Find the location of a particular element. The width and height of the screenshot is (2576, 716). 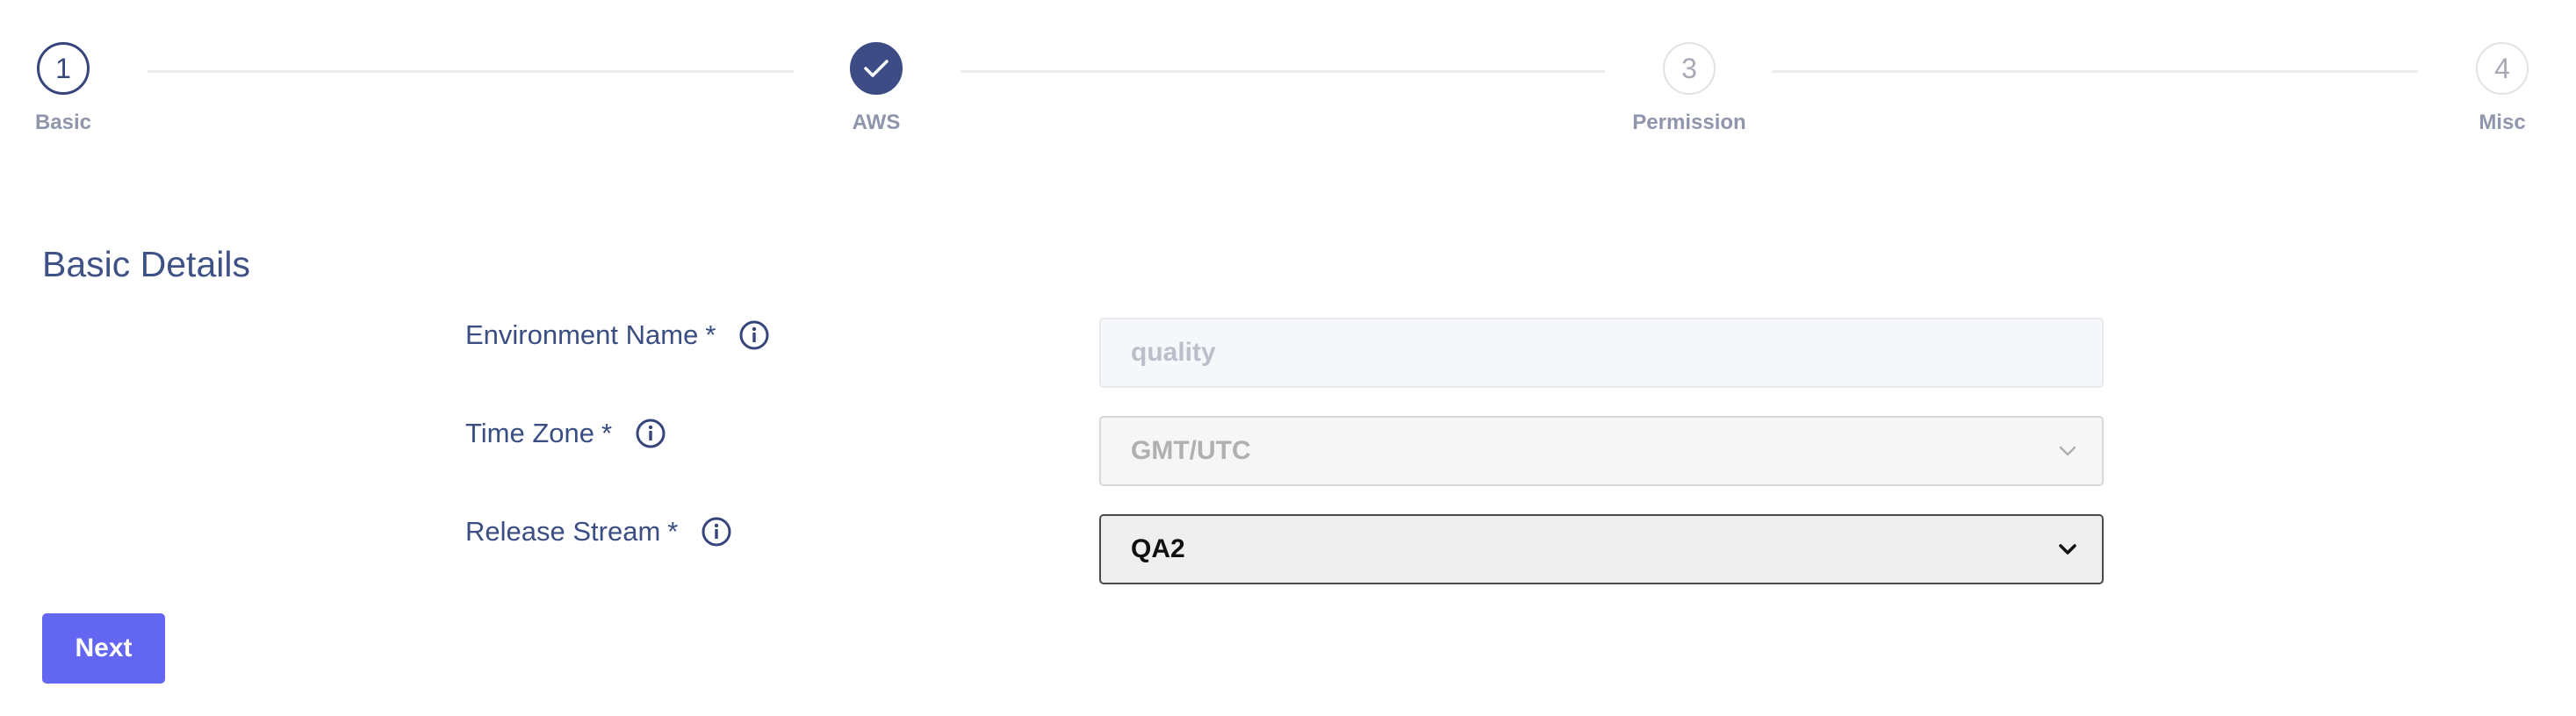

environment-name-label: Environment Name * is located at coordinates (617, 335).